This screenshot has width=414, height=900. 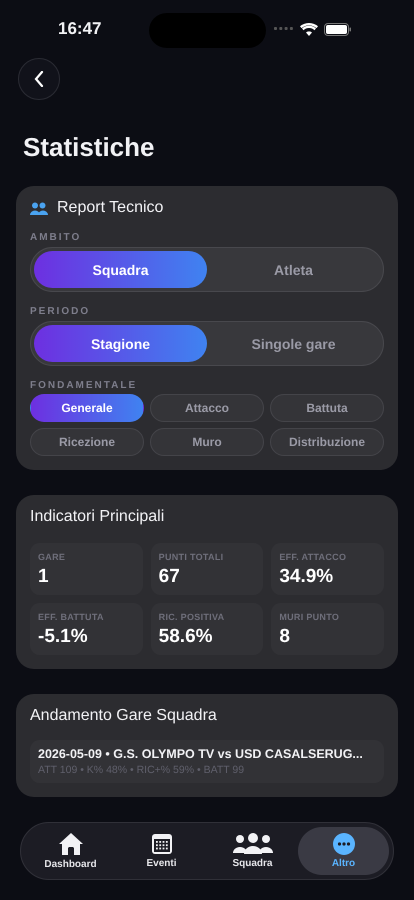 I want to click on card-title: Andamento Gare Squadra, so click(x=123, y=716).